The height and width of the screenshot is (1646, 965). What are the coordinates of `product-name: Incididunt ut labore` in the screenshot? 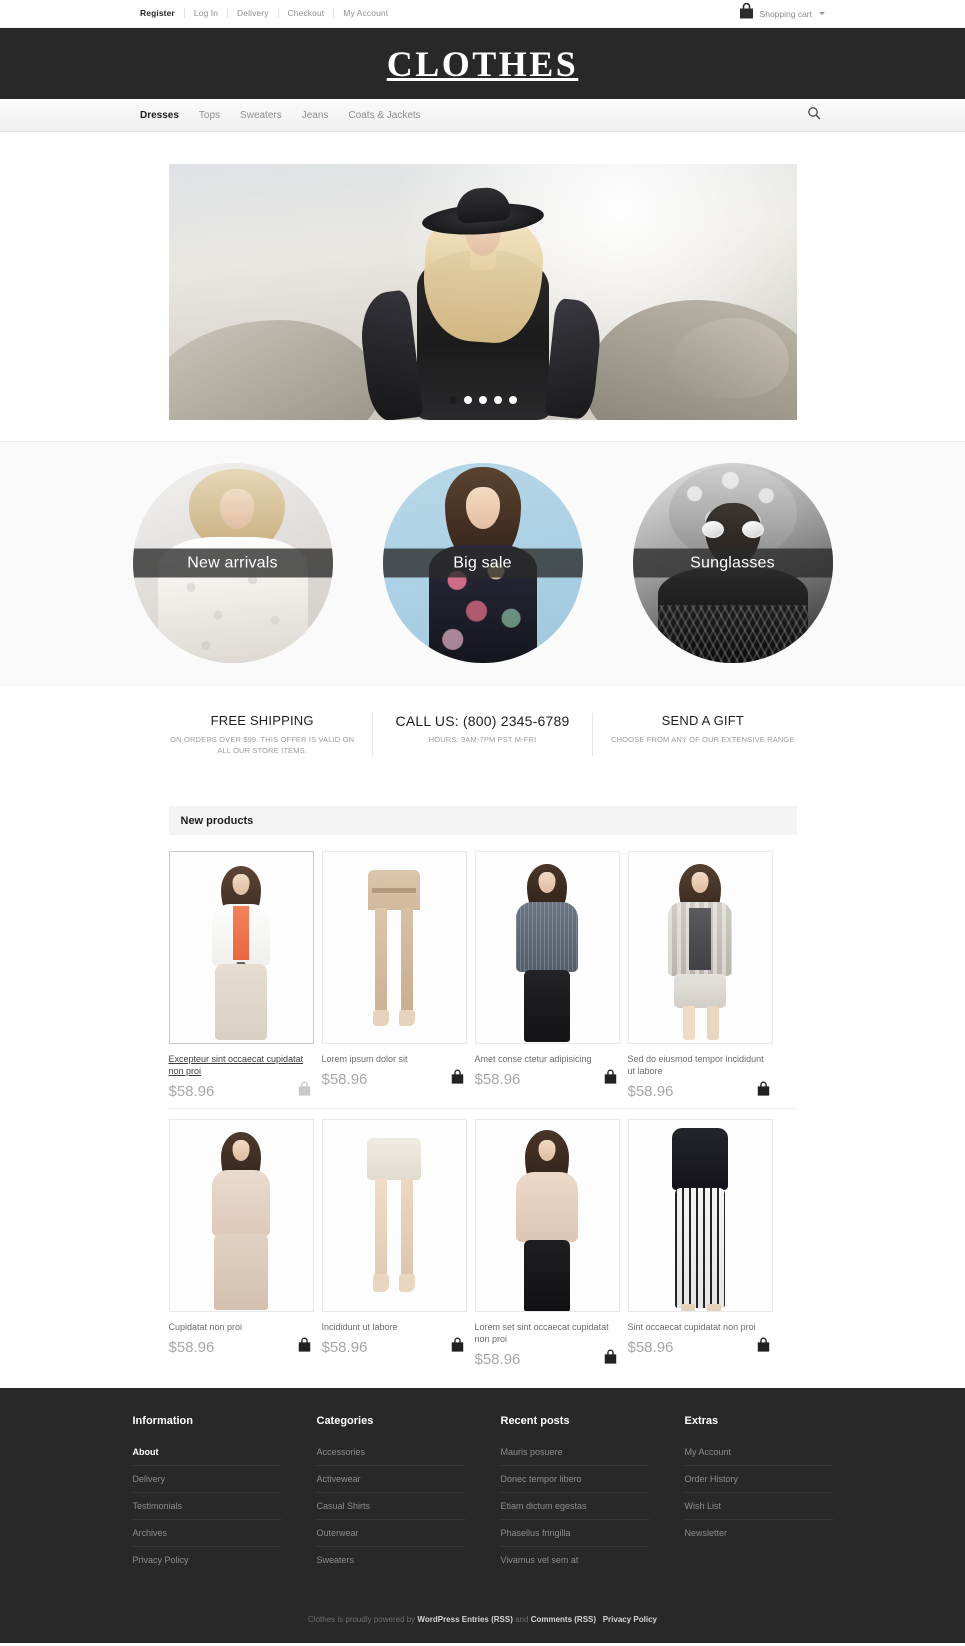 It's located at (394, 1327).